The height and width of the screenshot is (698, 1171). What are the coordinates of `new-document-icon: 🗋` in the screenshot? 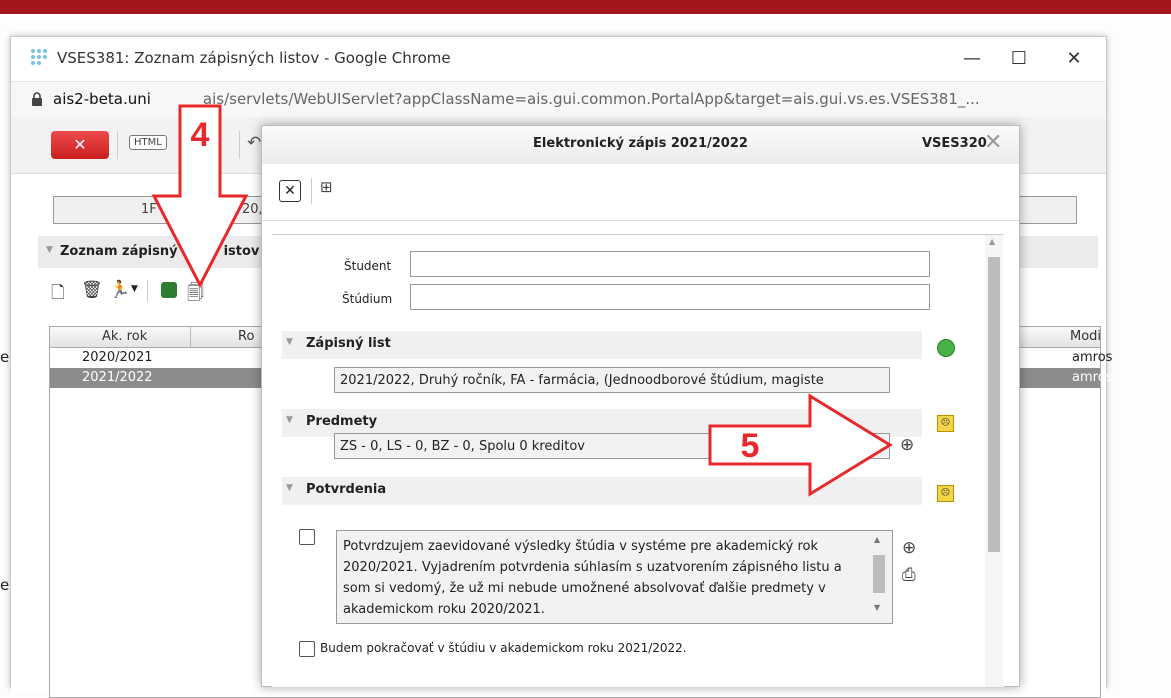 It's located at (58, 294).